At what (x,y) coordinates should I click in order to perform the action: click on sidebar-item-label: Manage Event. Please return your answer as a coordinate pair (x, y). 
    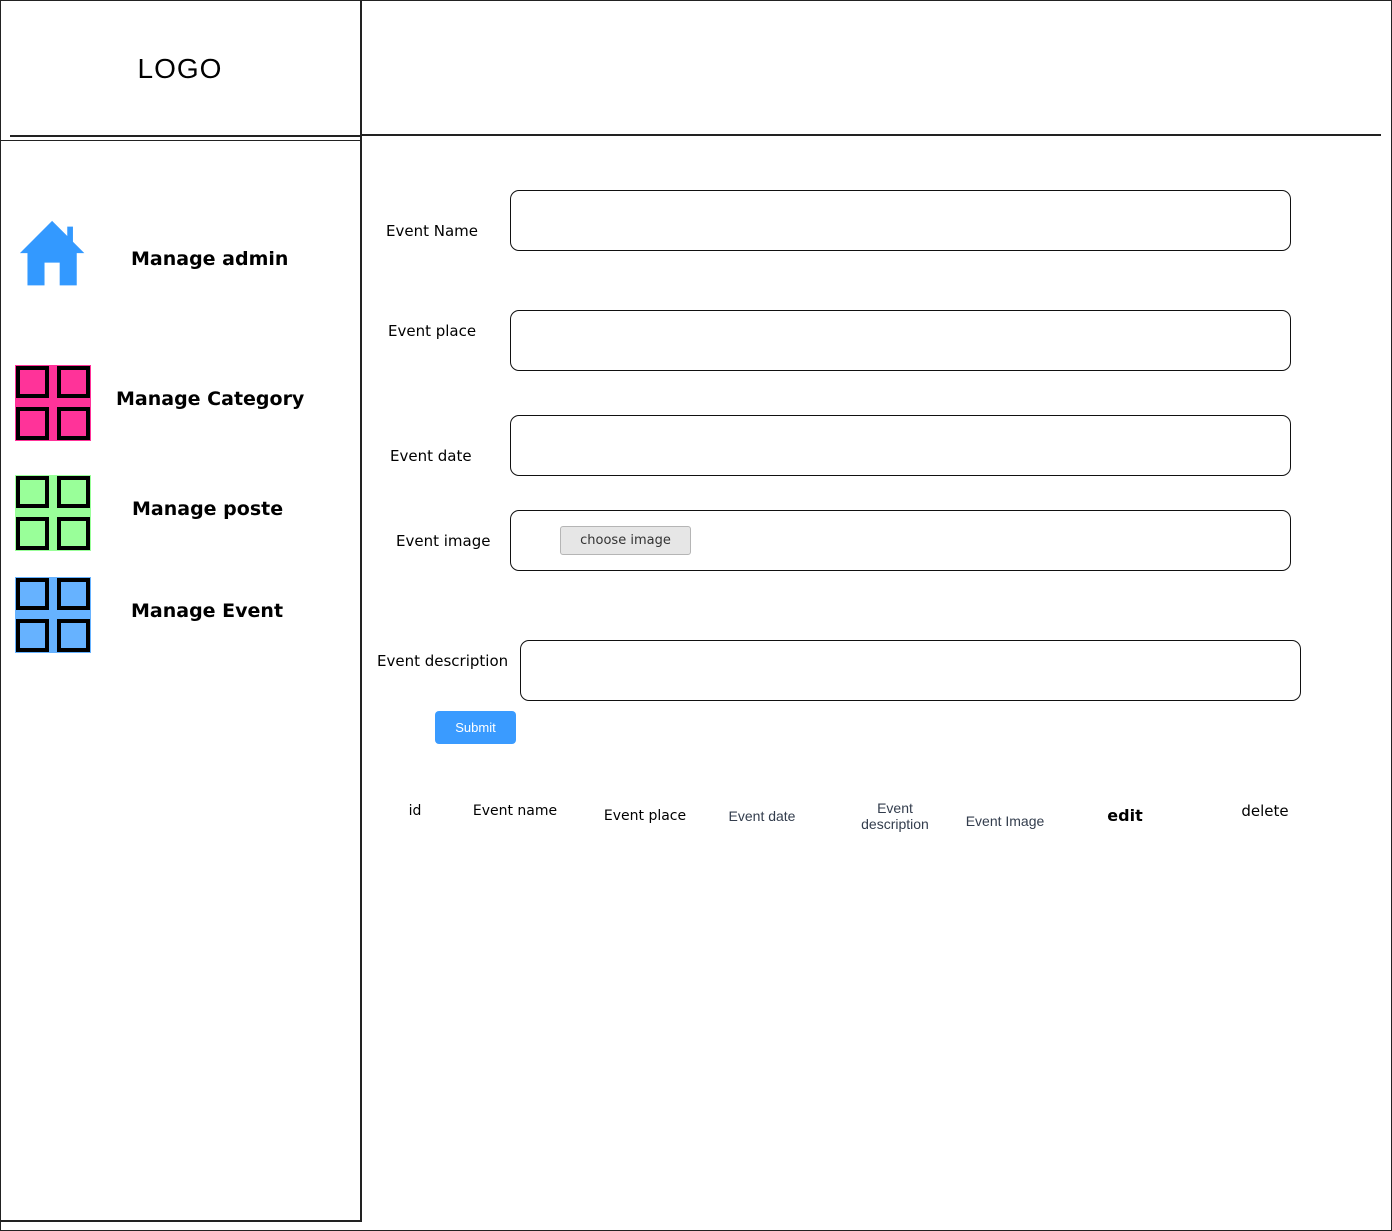
    Looking at the image, I should click on (207, 611).